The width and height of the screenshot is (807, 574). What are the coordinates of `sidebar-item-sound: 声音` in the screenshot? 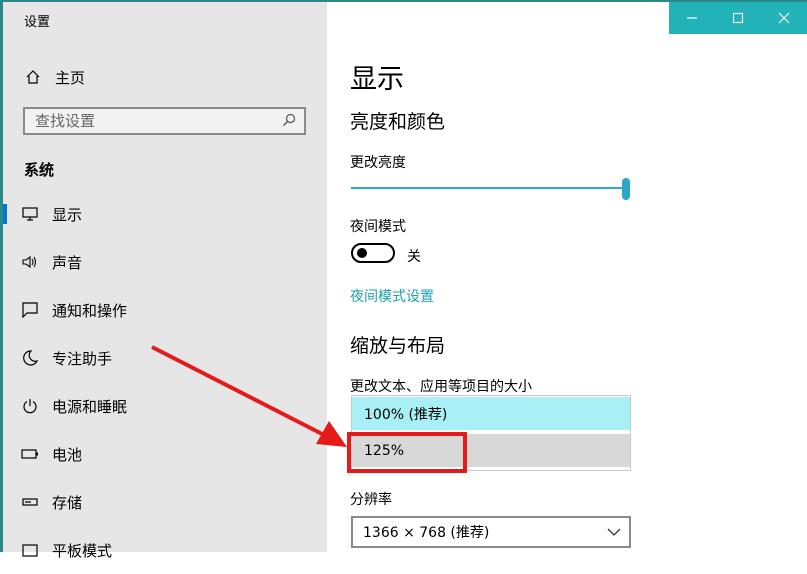 It's located at (165, 262).